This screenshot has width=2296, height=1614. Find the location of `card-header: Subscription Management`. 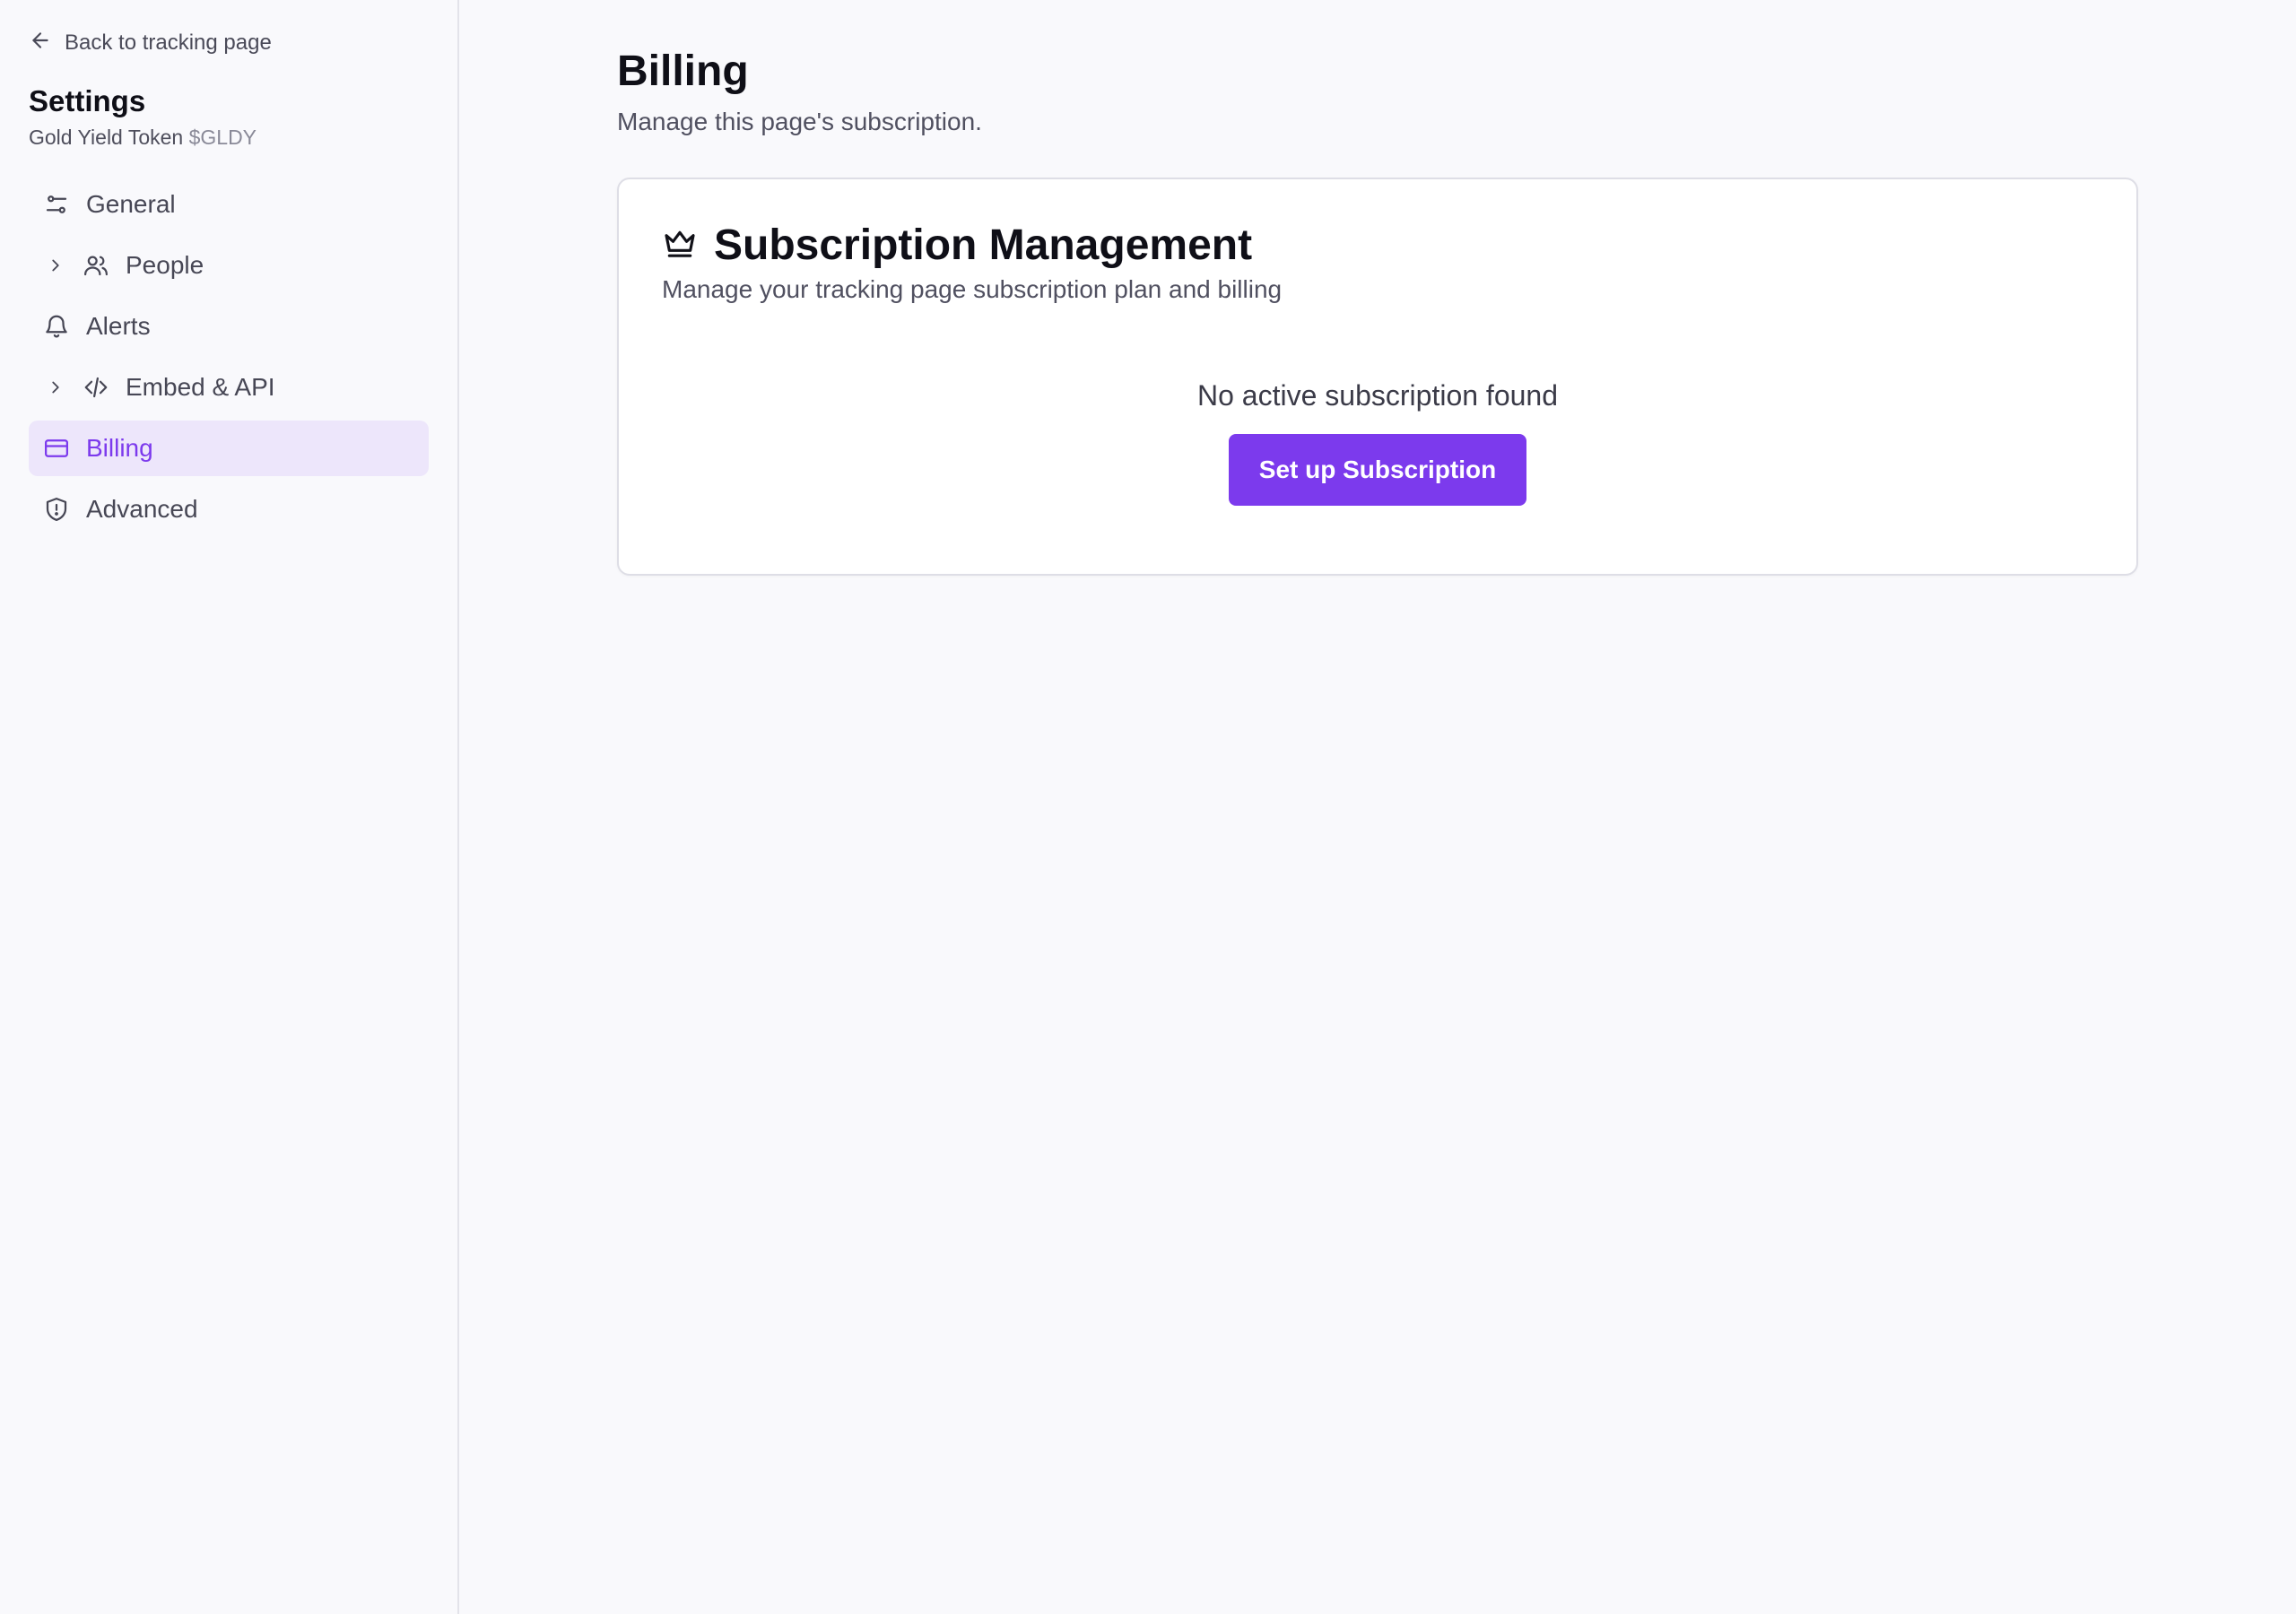

card-header: Subscription Management is located at coordinates (1377, 245).